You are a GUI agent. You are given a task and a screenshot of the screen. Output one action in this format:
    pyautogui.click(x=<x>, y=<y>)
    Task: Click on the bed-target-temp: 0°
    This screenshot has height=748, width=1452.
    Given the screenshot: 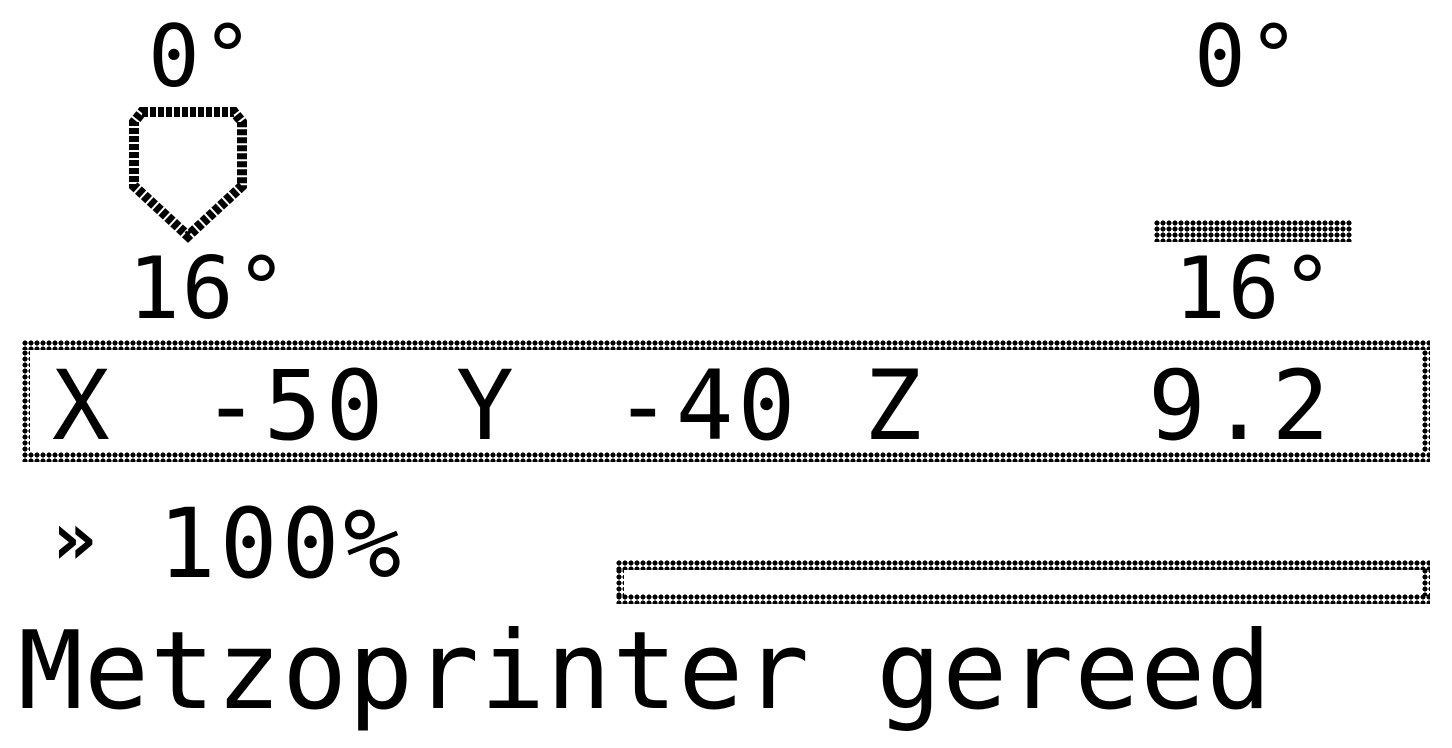 What is the action you would take?
    pyautogui.click(x=1248, y=57)
    